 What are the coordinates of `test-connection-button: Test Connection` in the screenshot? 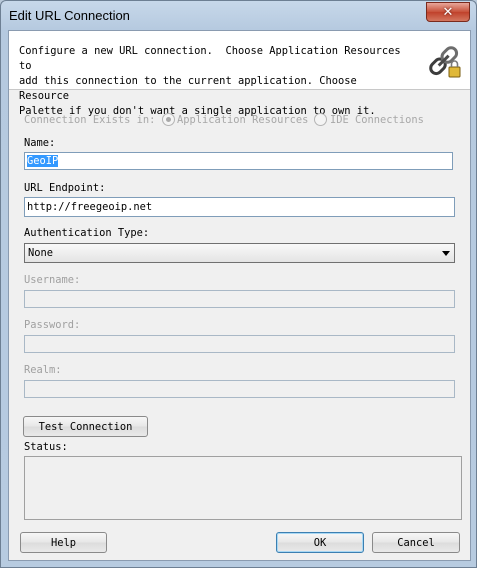 It's located at (85, 426).